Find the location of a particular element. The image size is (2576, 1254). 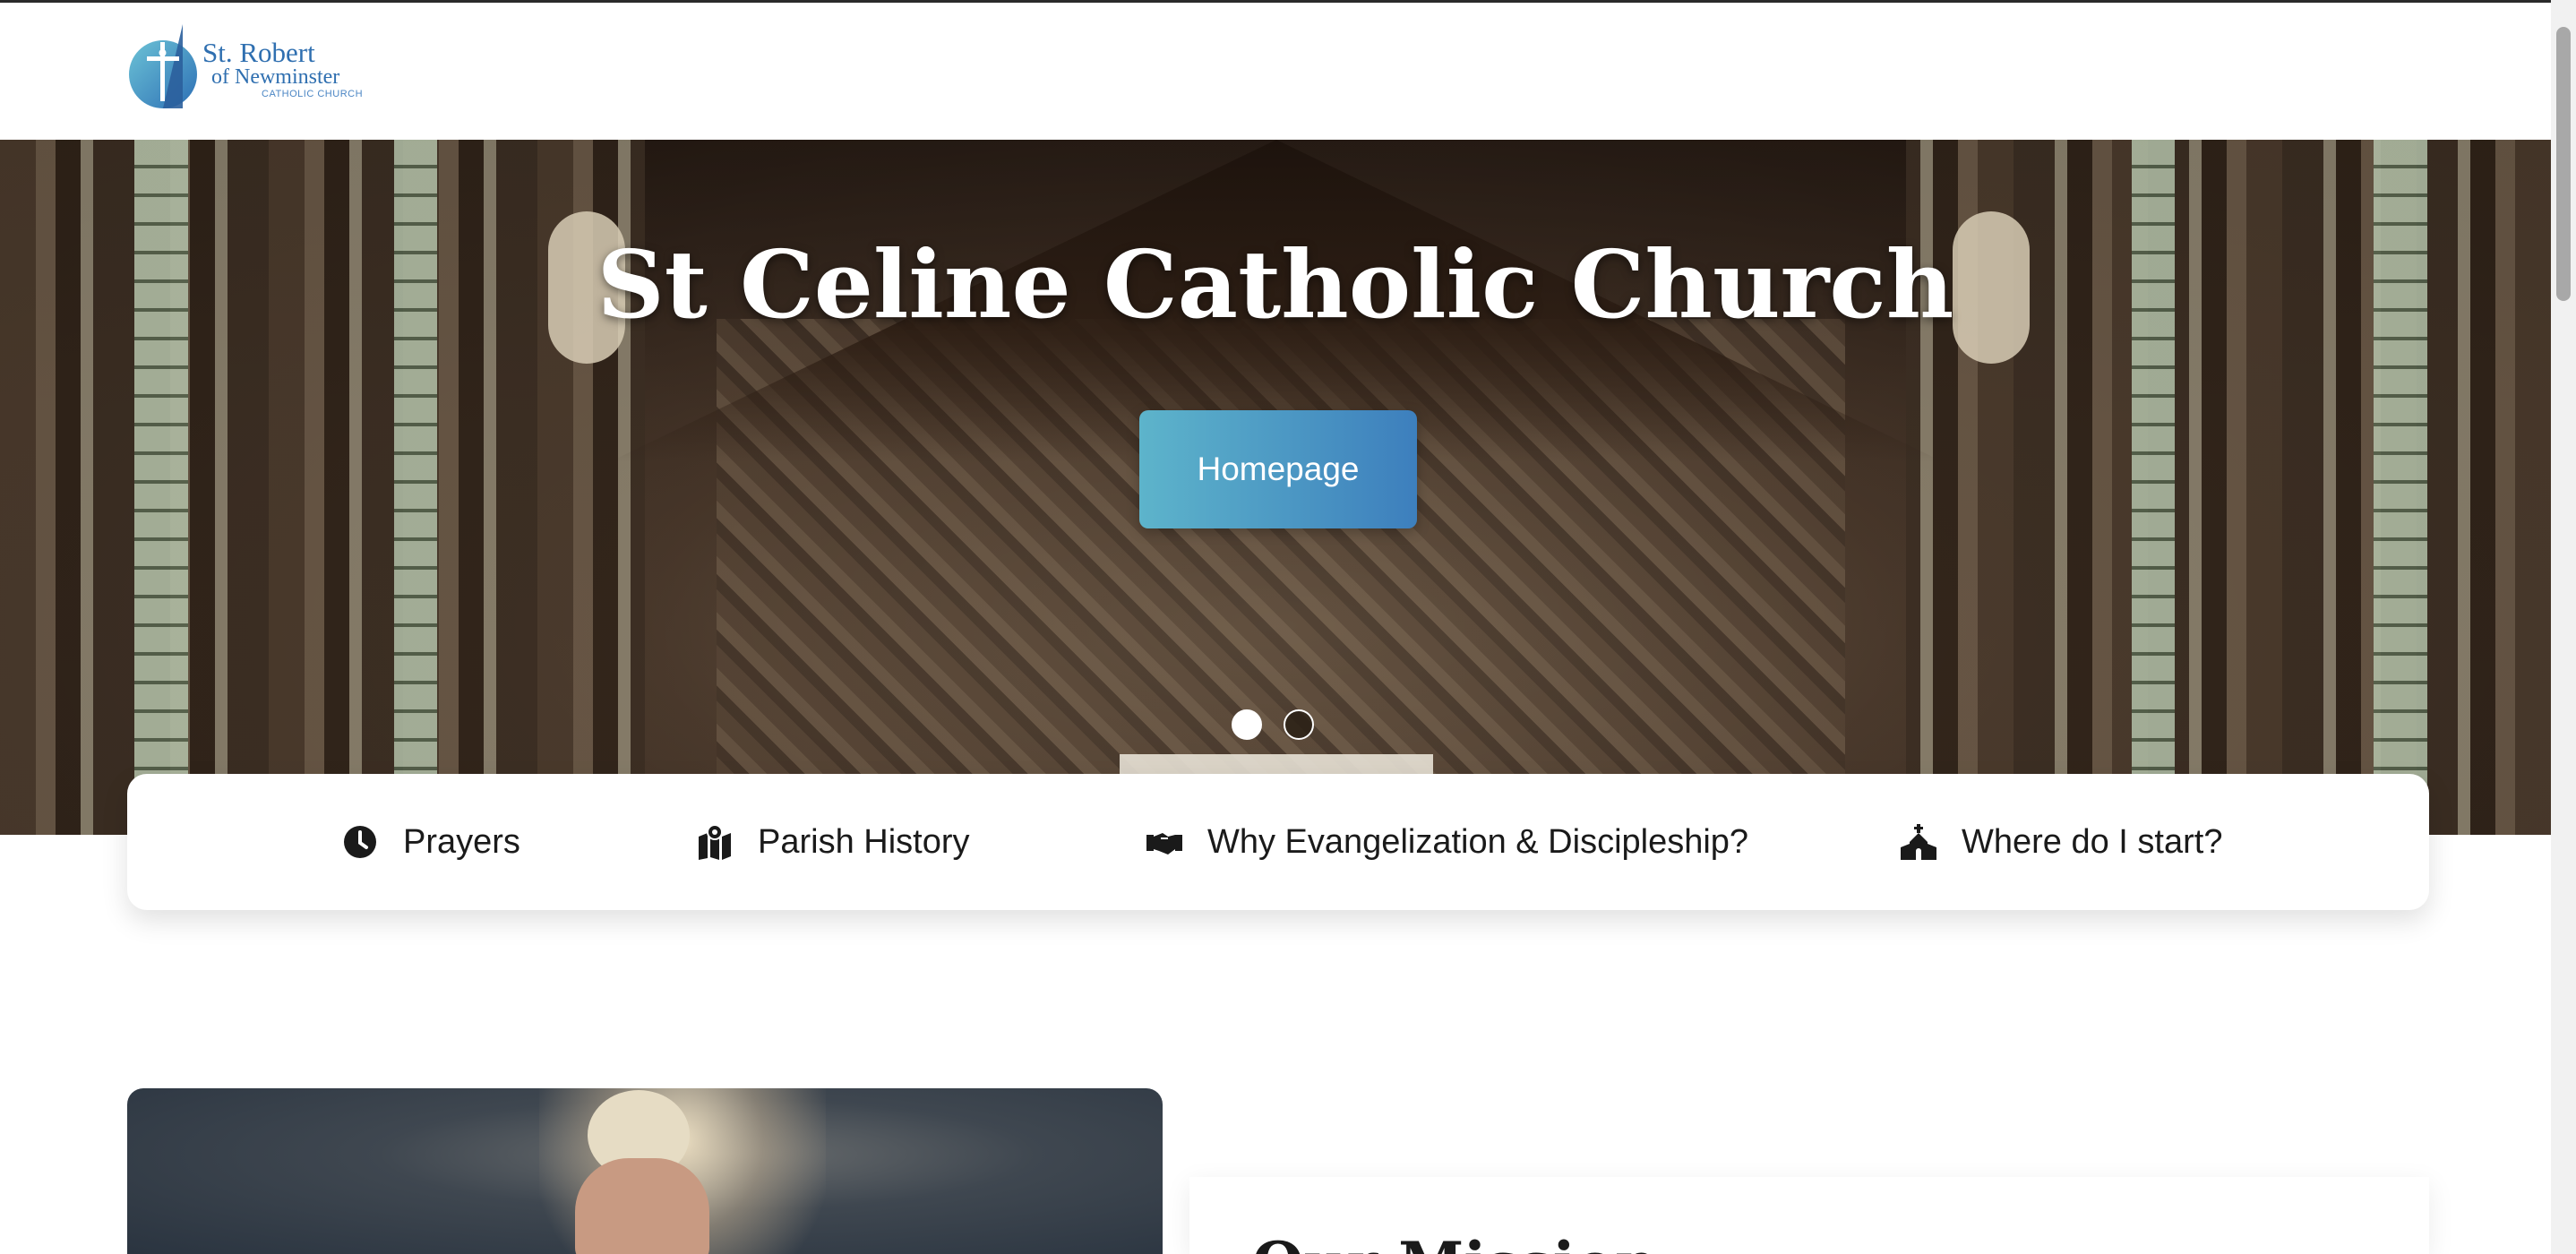

church-icon is located at coordinates (1918, 842).